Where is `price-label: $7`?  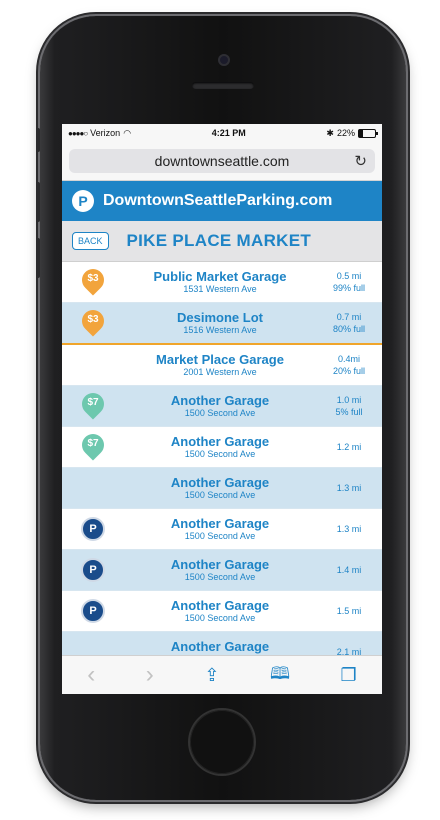
price-label: $7 is located at coordinates (93, 402).